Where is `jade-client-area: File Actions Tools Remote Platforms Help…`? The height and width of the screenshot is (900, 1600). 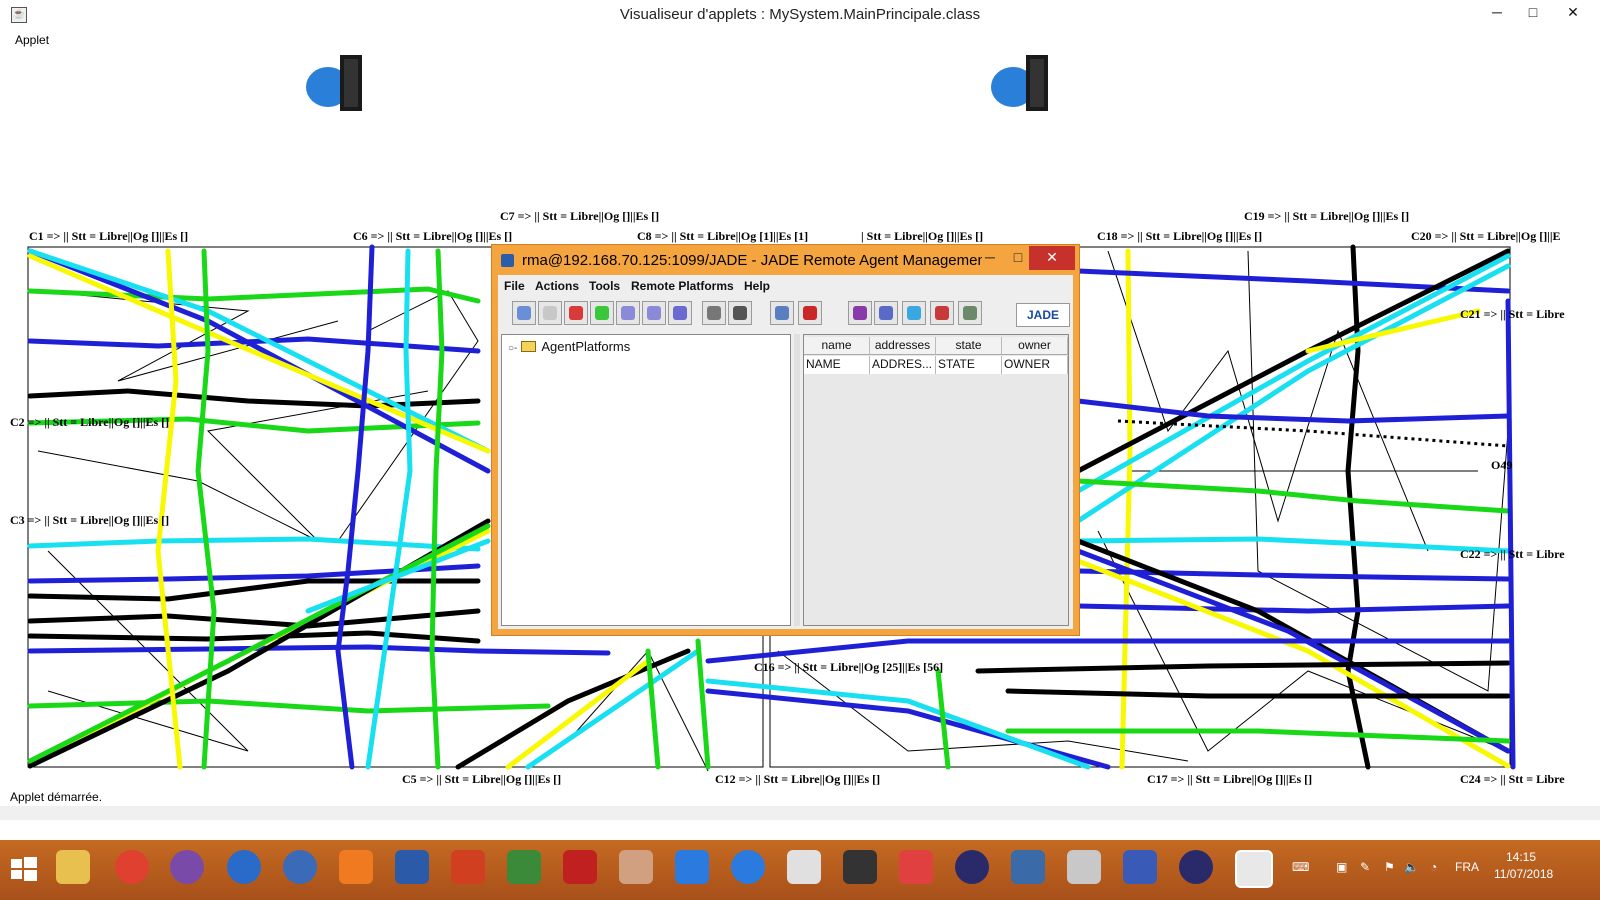
jade-client-area: File Actions Tools Remote Platforms Help… is located at coordinates (785, 452).